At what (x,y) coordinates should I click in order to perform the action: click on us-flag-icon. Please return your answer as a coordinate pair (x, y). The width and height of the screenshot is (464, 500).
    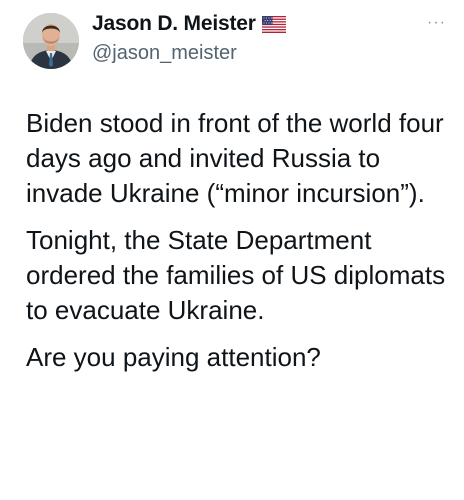
    Looking at the image, I should click on (273, 24).